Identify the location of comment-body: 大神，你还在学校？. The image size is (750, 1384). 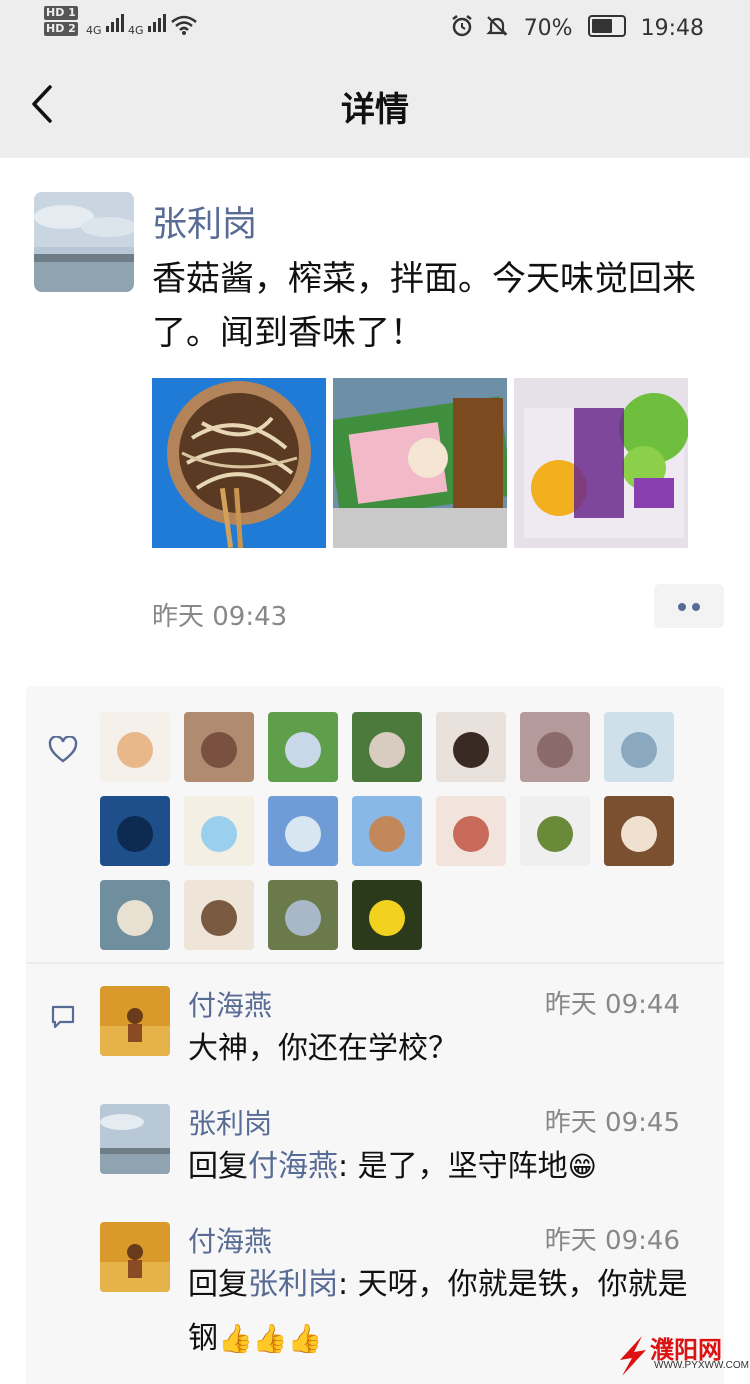
(323, 1048).